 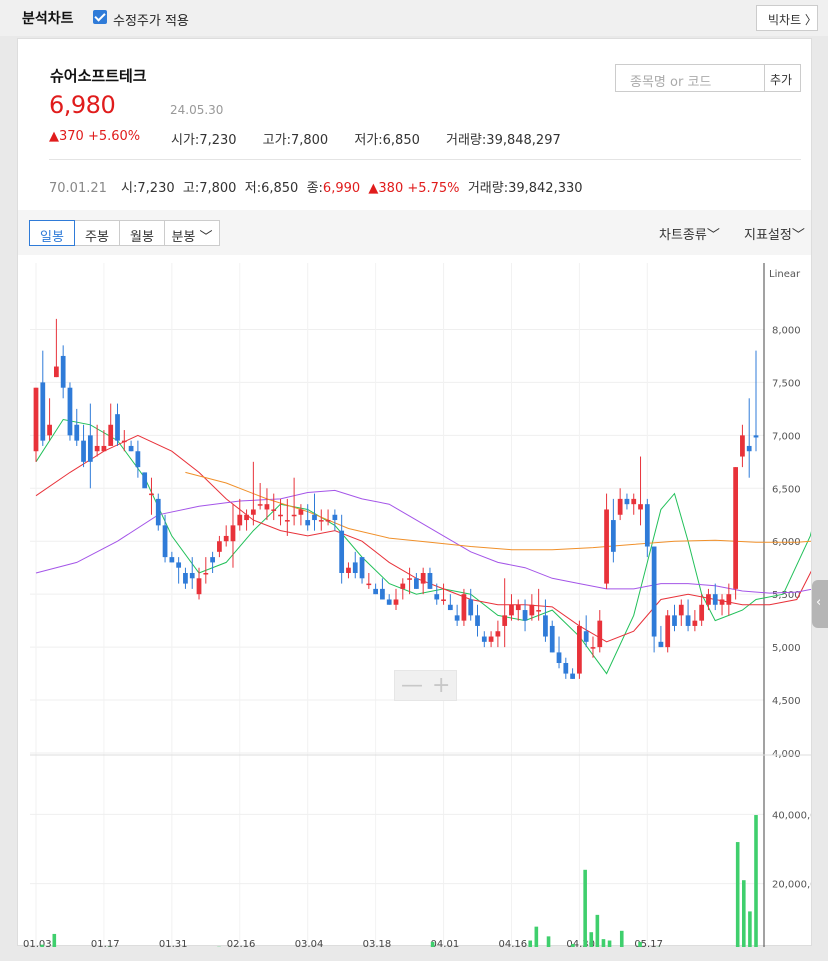 What do you see at coordinates (485, 188) in the screenshot?
I see `info-volume-label: 거래량` at bounding box center [485, 188].